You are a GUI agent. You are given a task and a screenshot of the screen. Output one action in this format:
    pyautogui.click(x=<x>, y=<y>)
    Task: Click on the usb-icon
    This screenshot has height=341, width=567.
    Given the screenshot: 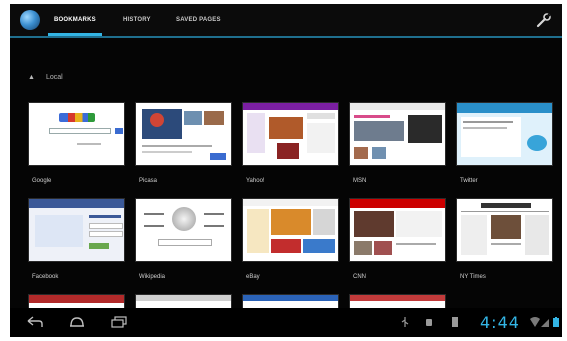 What is the action you would take?
    pyautogui.click(x=405, y=322)
    